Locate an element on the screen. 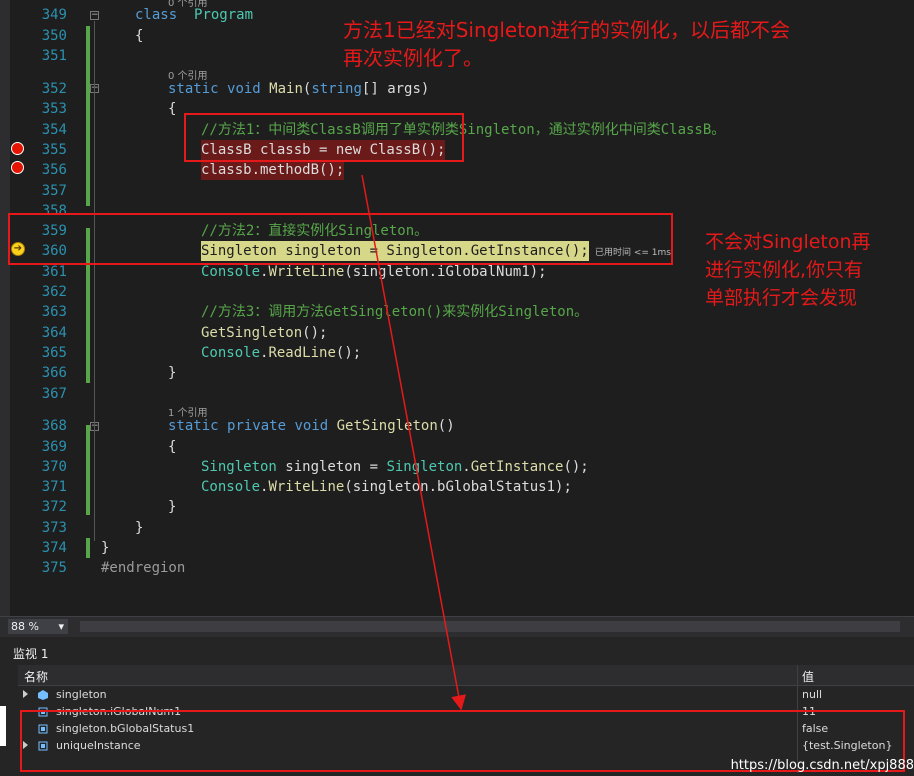 The height and width of the screenshot is (776, 914). annotation-arrow-svg is located at coordinates (414, 442).